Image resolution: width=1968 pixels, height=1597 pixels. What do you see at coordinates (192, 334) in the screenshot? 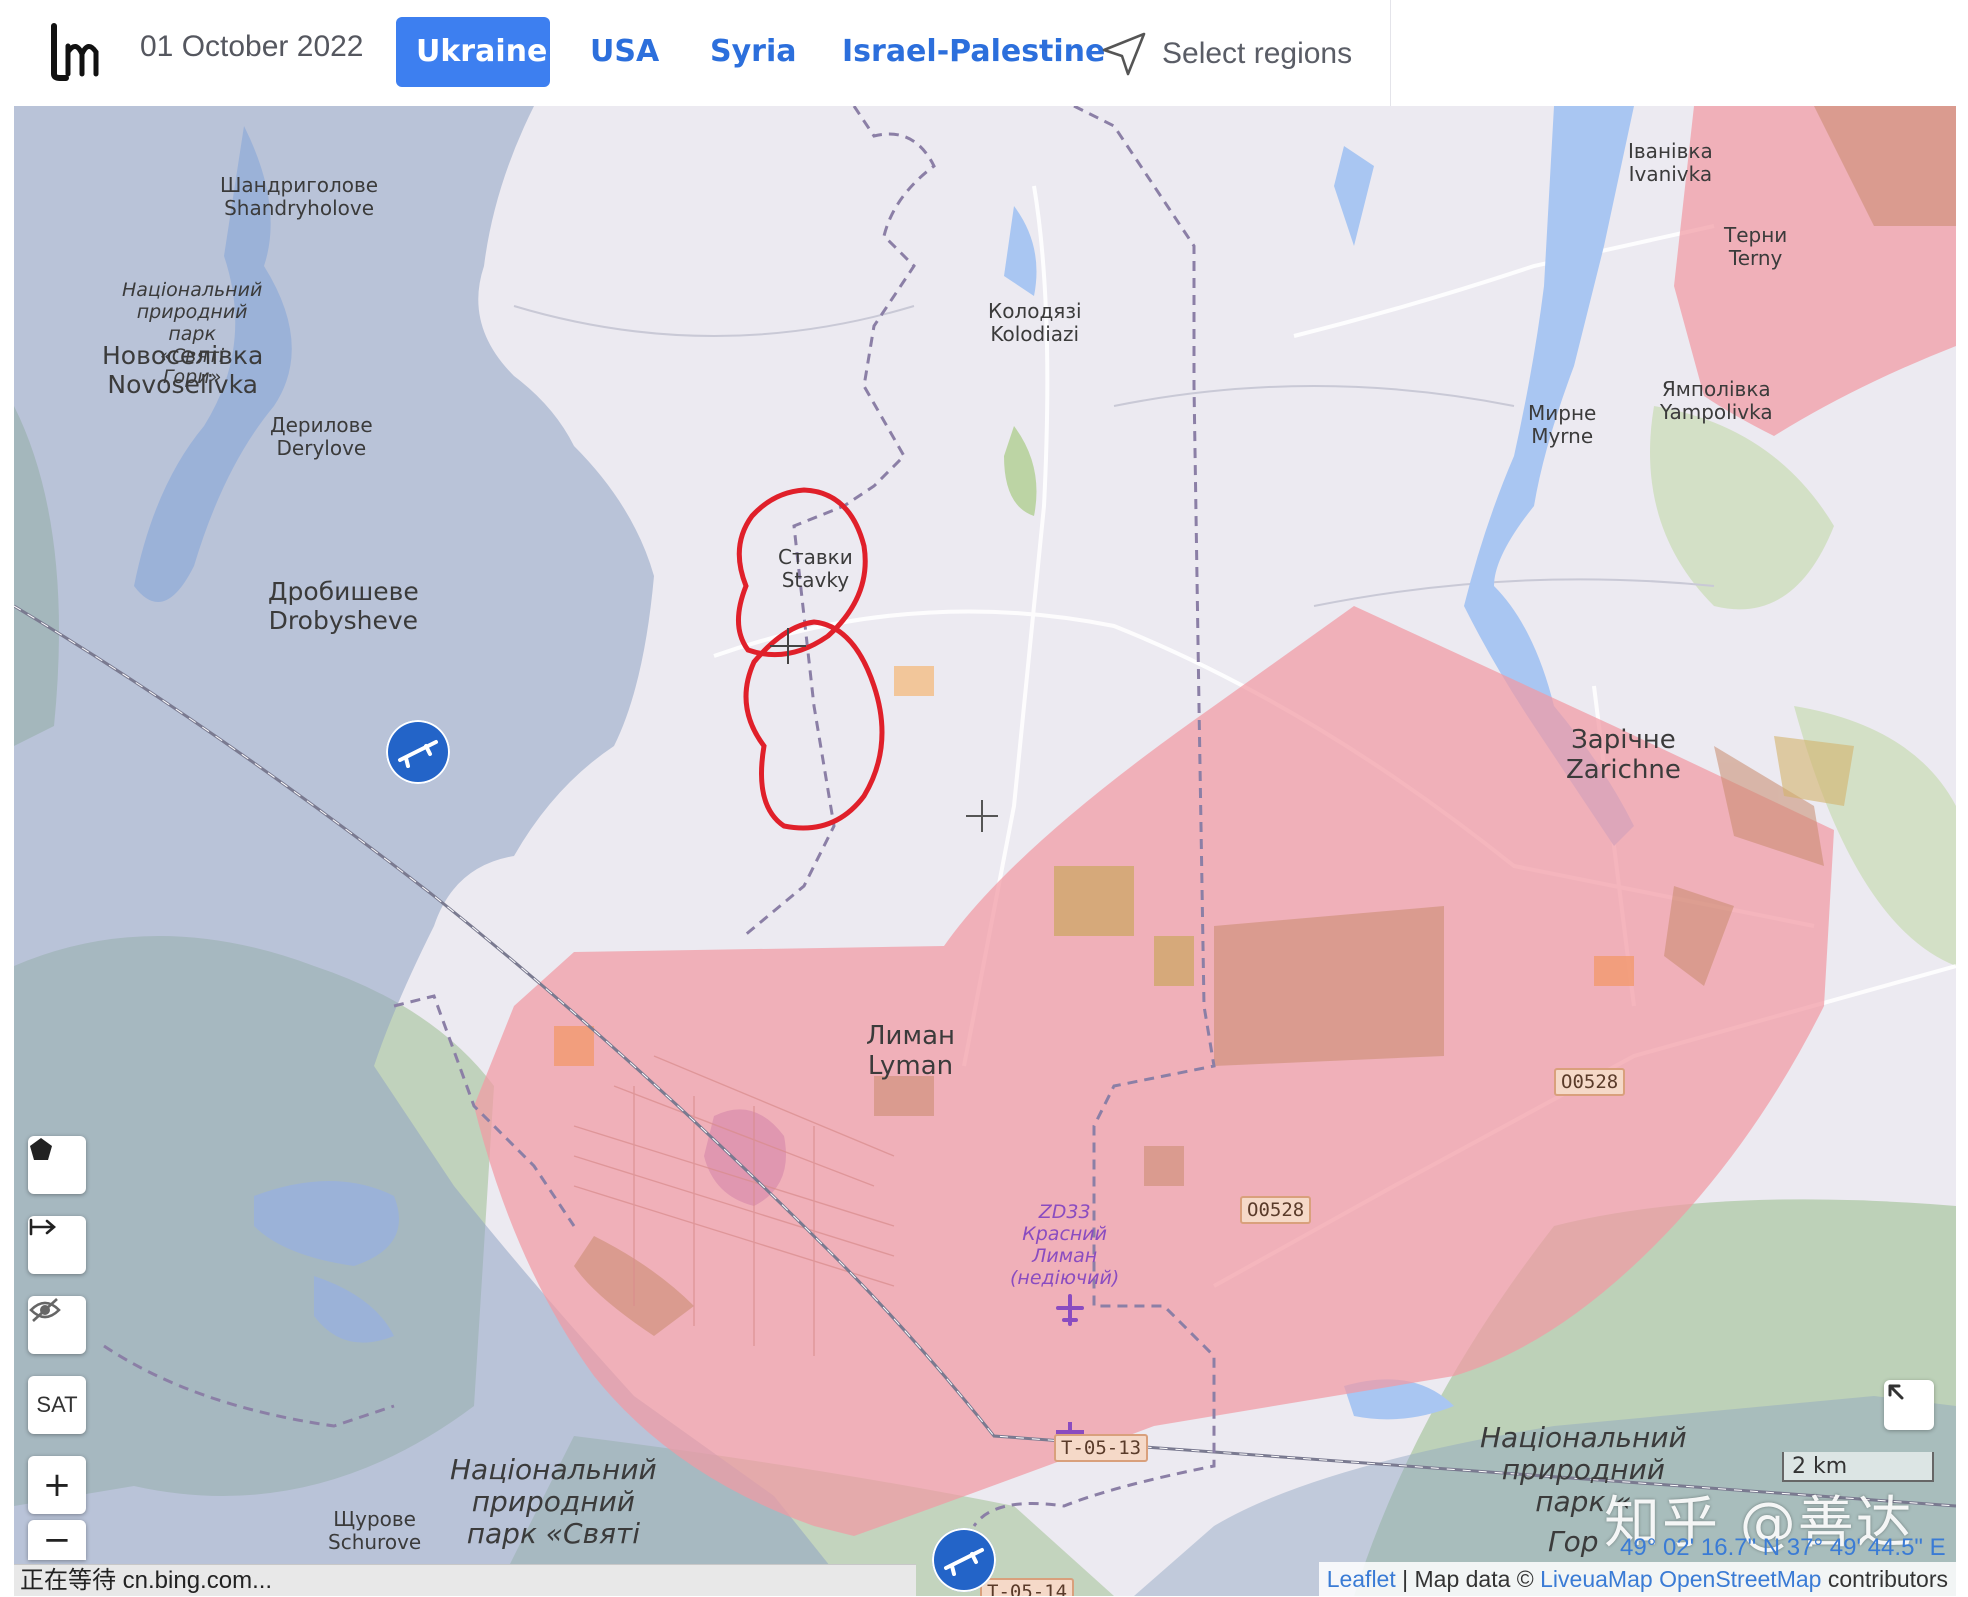
I see `park-label-nw: Національний природний парк «Святі Гори»` at bounding box center [192, 334].